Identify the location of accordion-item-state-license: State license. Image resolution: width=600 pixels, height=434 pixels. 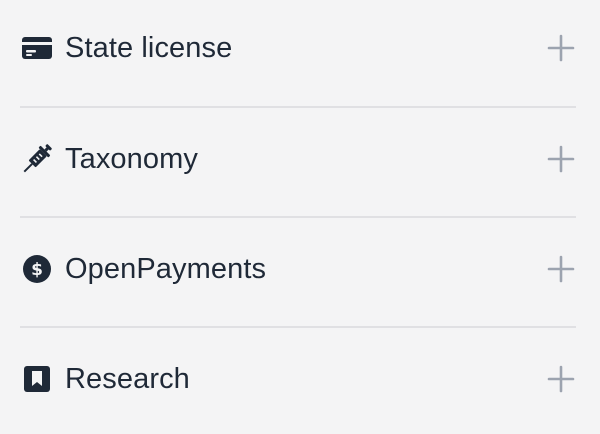
(298, 48).